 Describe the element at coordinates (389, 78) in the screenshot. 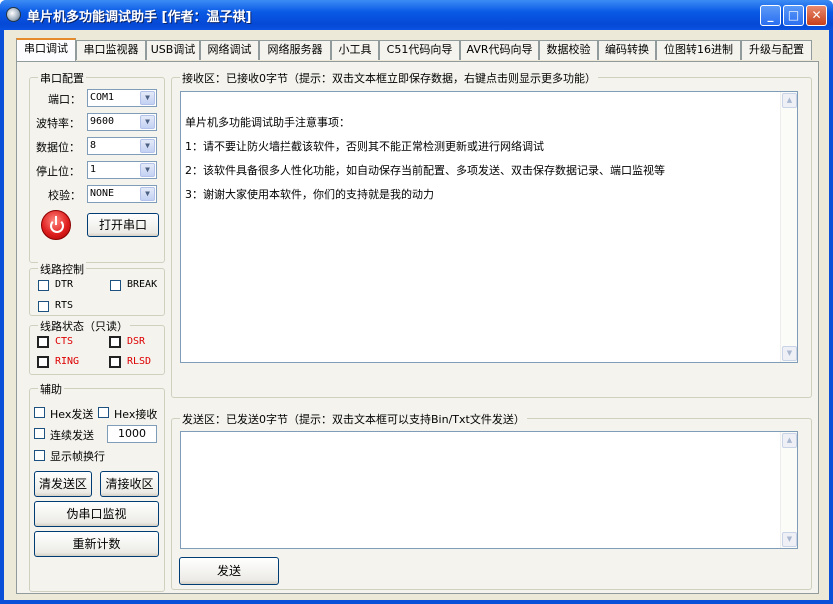

I see `receive-title: 接收区：已接收0字节（提示：双击文本框立即保存数据，右键点击则显示更多功能）` at that location.